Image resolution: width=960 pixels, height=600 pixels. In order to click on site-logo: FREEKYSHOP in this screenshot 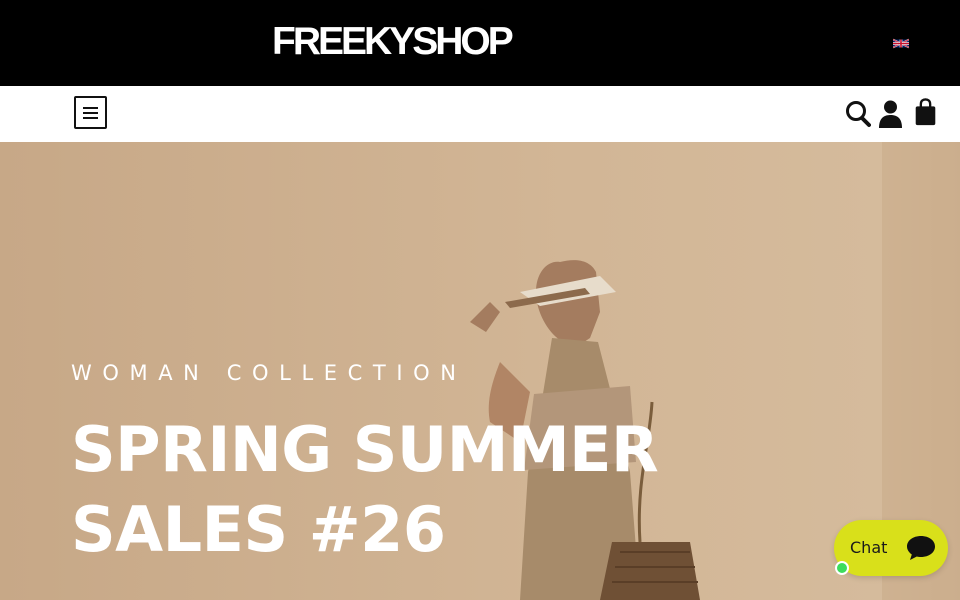, I will do `click(393, 42)`.